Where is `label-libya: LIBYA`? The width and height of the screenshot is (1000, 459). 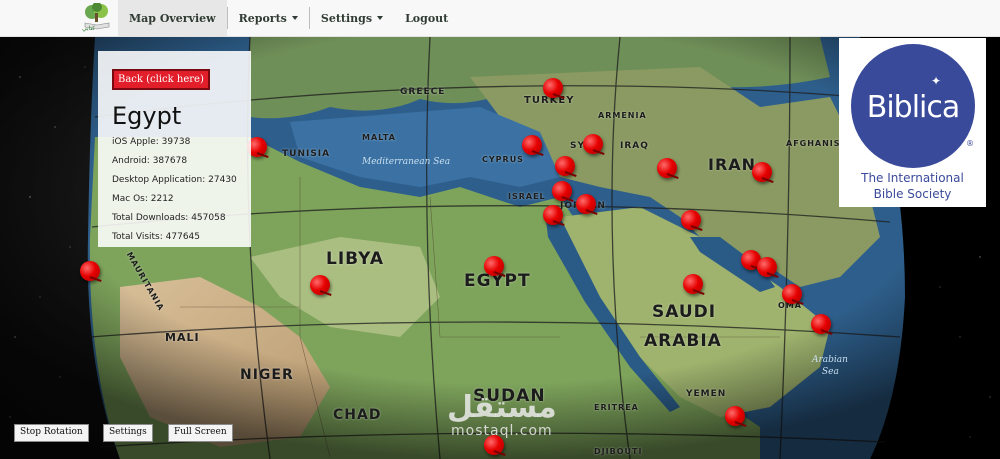 label-libya: LIBYA is located at coordinates (355, 259).